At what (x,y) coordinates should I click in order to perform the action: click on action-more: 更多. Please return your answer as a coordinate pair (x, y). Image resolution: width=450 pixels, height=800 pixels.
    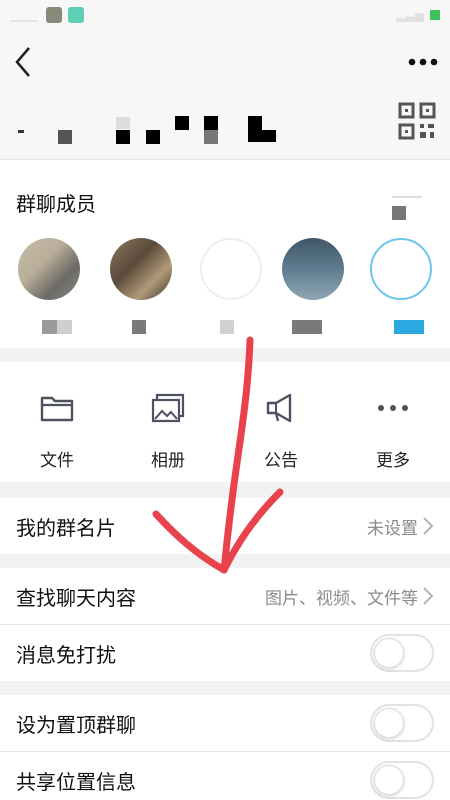
    Looking at the image, I should click on (393, 422).